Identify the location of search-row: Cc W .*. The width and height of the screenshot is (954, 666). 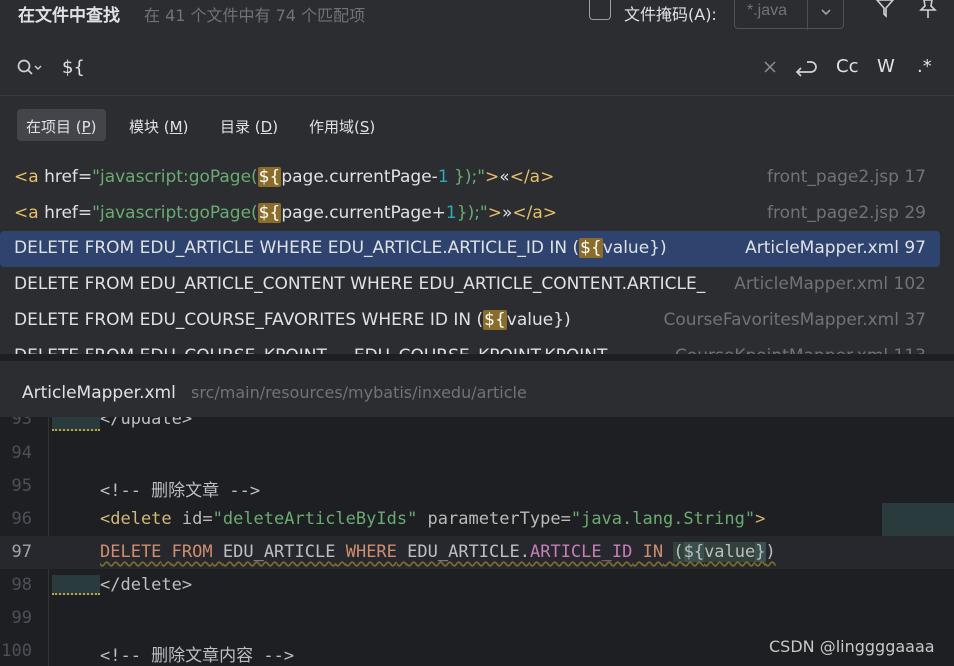
(477, 68).